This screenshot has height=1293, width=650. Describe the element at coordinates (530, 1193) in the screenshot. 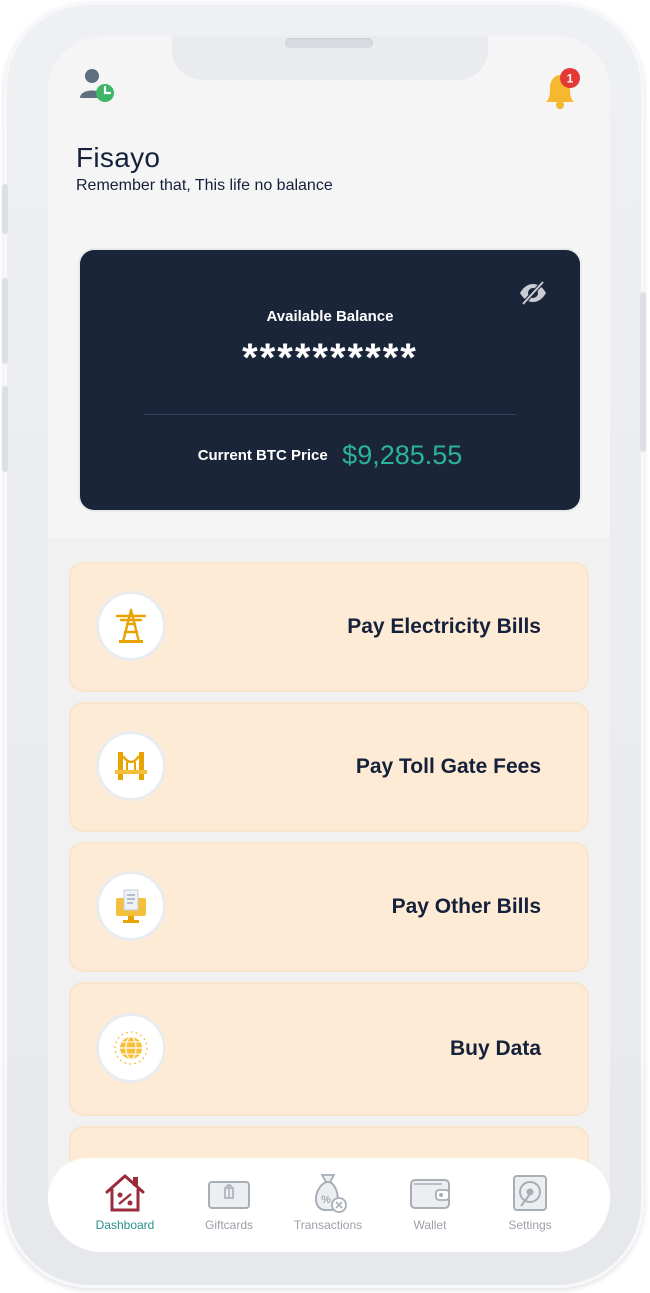

I see `settings-disk-icon` at that location.